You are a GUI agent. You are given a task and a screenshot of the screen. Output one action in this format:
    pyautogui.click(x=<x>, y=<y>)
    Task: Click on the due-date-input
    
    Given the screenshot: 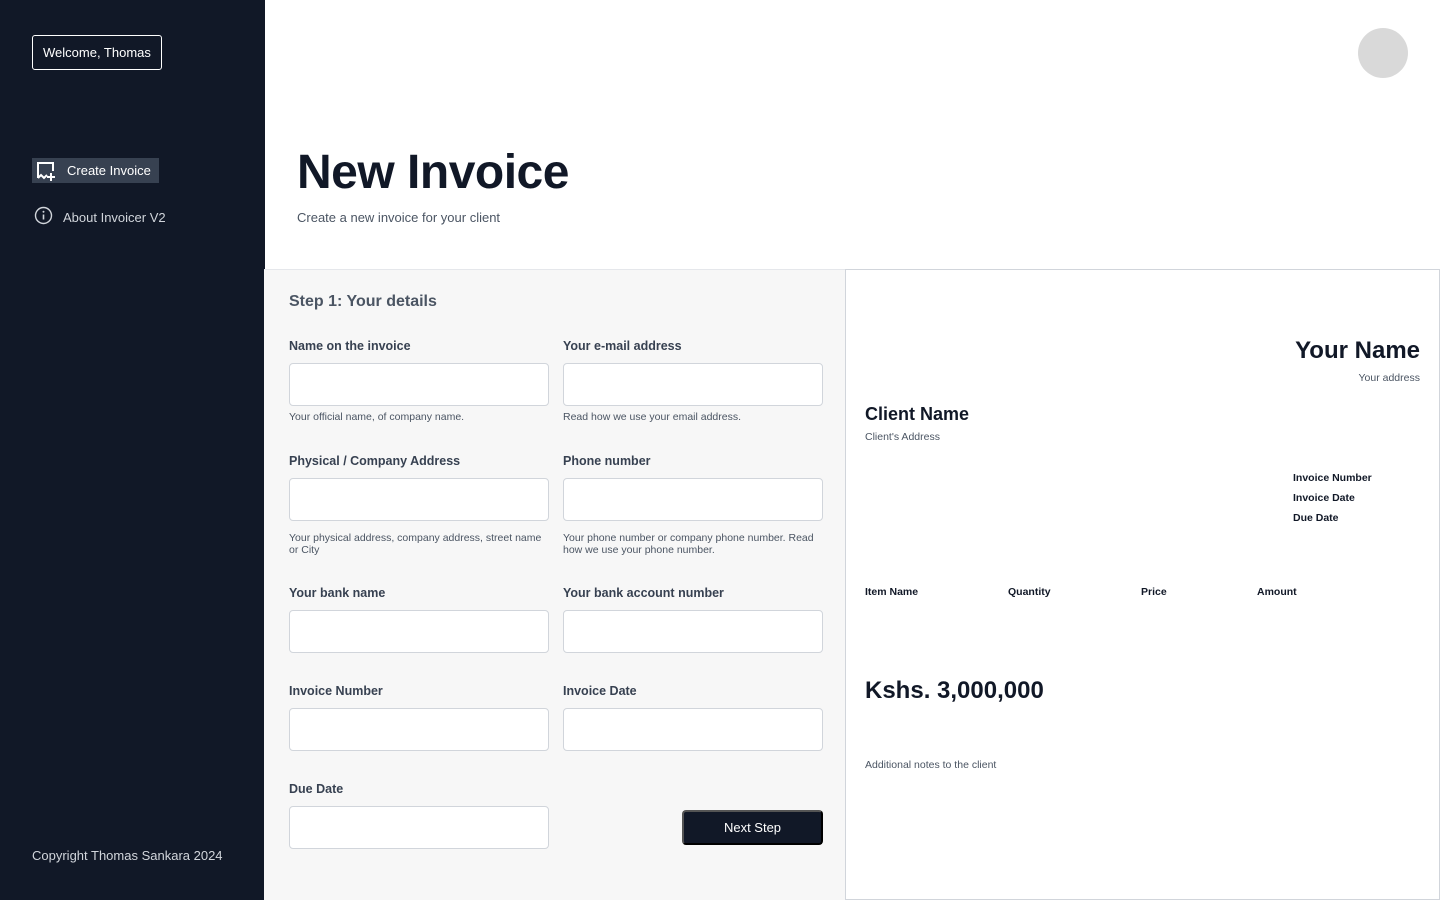 What is the action you would take?
    pyautogui.click(x=419, y=827)
    